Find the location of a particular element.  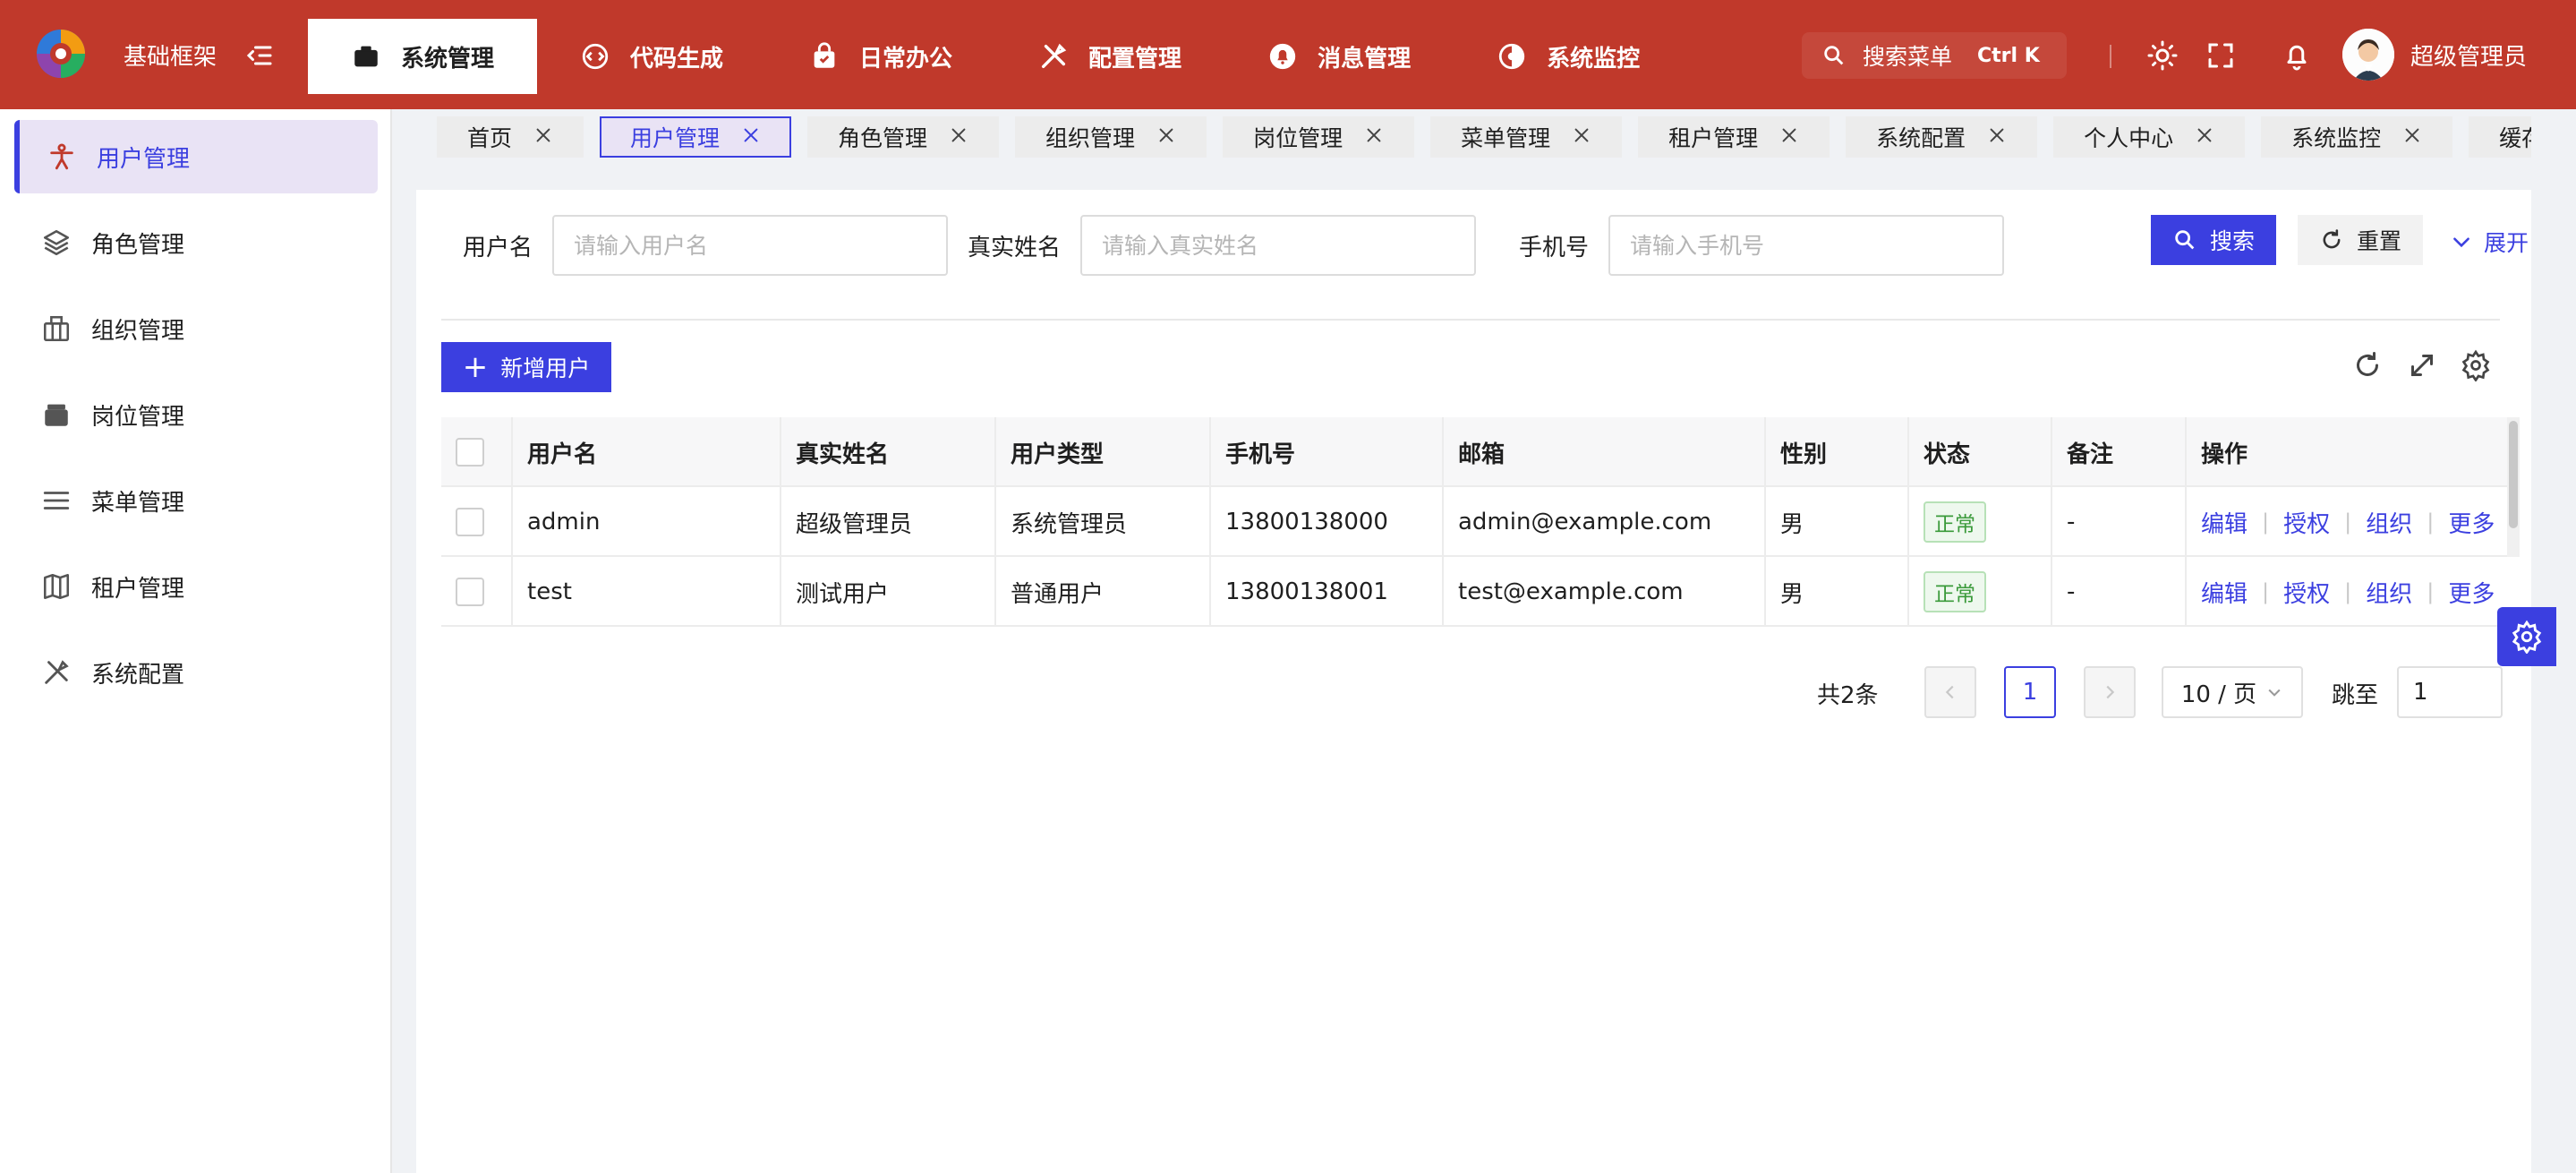

app-logo is located at coordinates (61, 54).